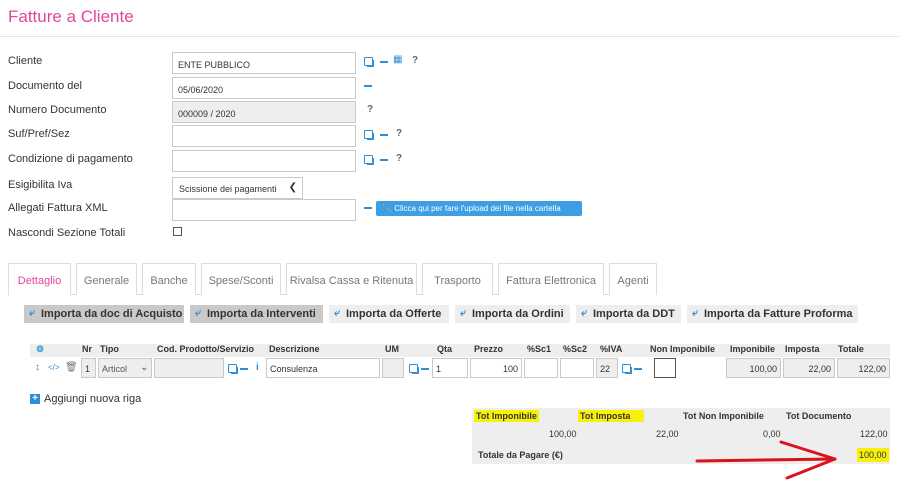 The image size is (899, 482). What do you see at coordinates (37, 367) in the screenshot?
I see `drag-handle-icon: ↕` at bounding box center [37, 367].